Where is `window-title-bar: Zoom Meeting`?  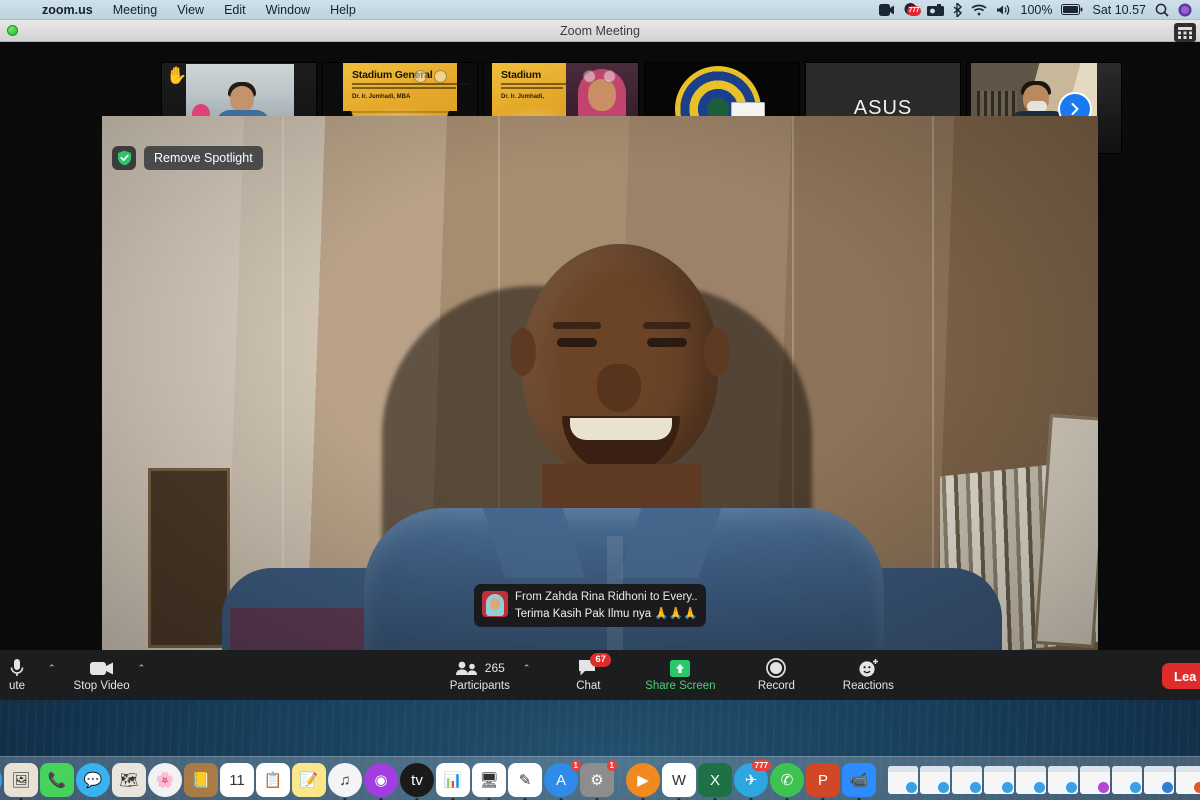 window-title-bar: Zoom Meeting is located at coordinates (600, 31).